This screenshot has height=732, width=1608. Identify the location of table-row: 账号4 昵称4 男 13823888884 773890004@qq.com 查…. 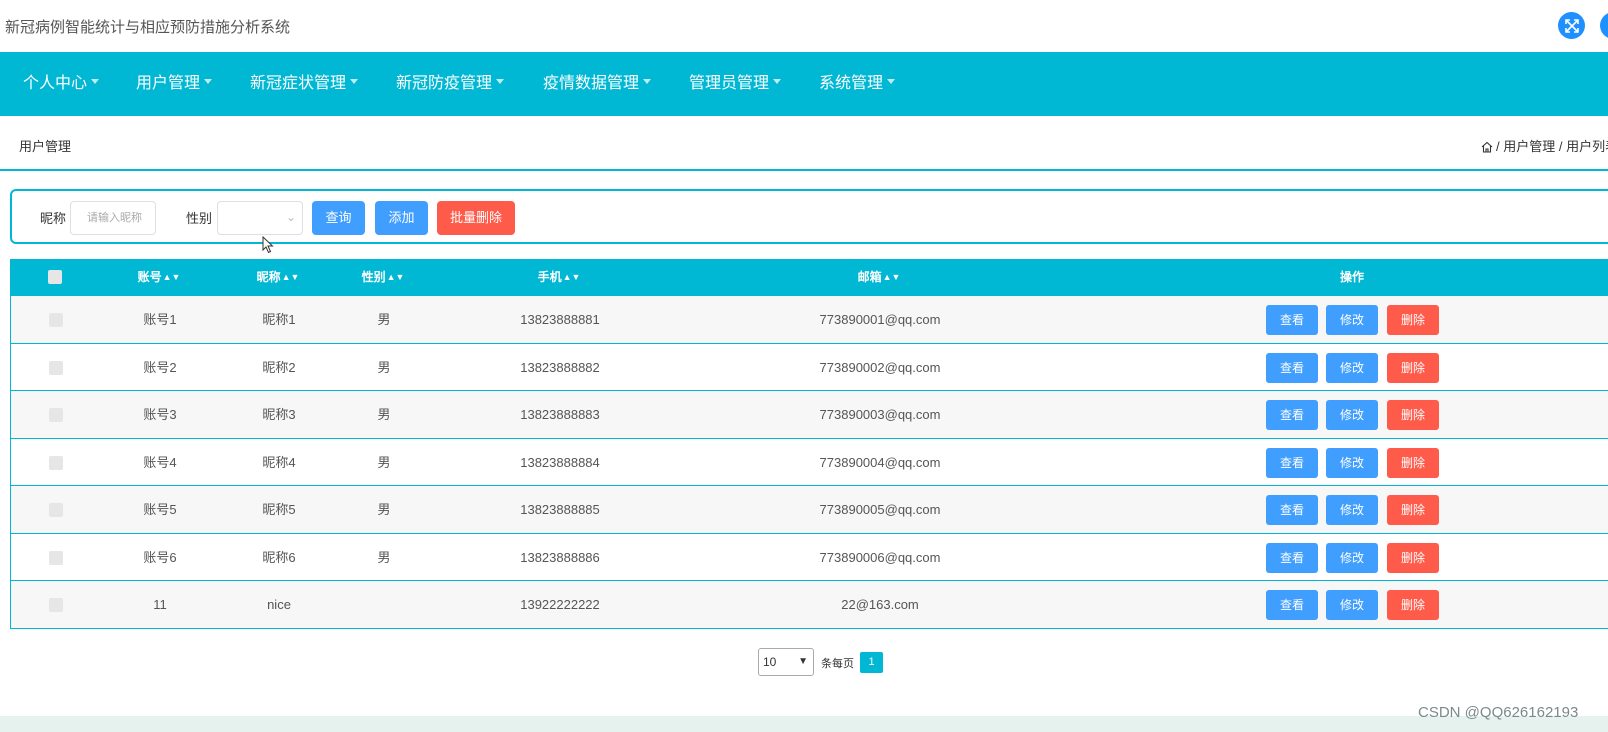
(809, 462).